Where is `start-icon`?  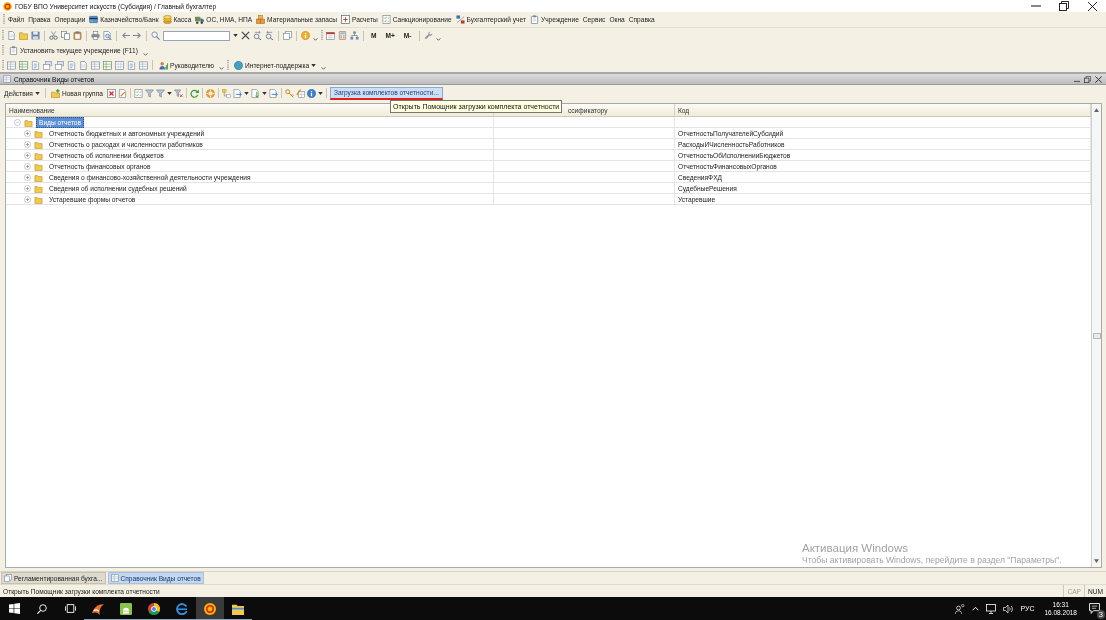
start-icon is located at coordinates (14, 608).